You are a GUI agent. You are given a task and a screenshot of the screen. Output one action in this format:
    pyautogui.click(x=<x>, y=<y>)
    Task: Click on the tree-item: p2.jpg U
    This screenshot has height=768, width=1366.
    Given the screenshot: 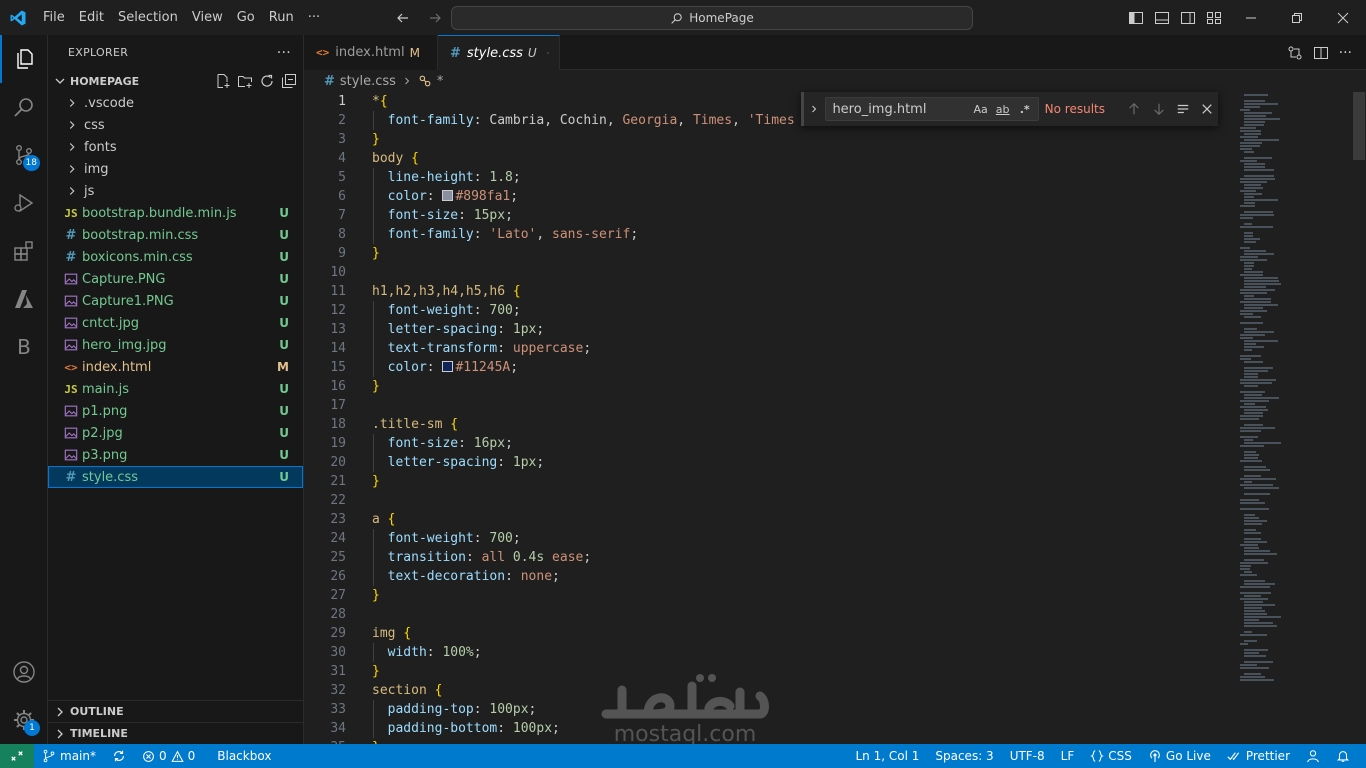 What is the action you would take?
    pyautogui.click(x=175, y=433)
    